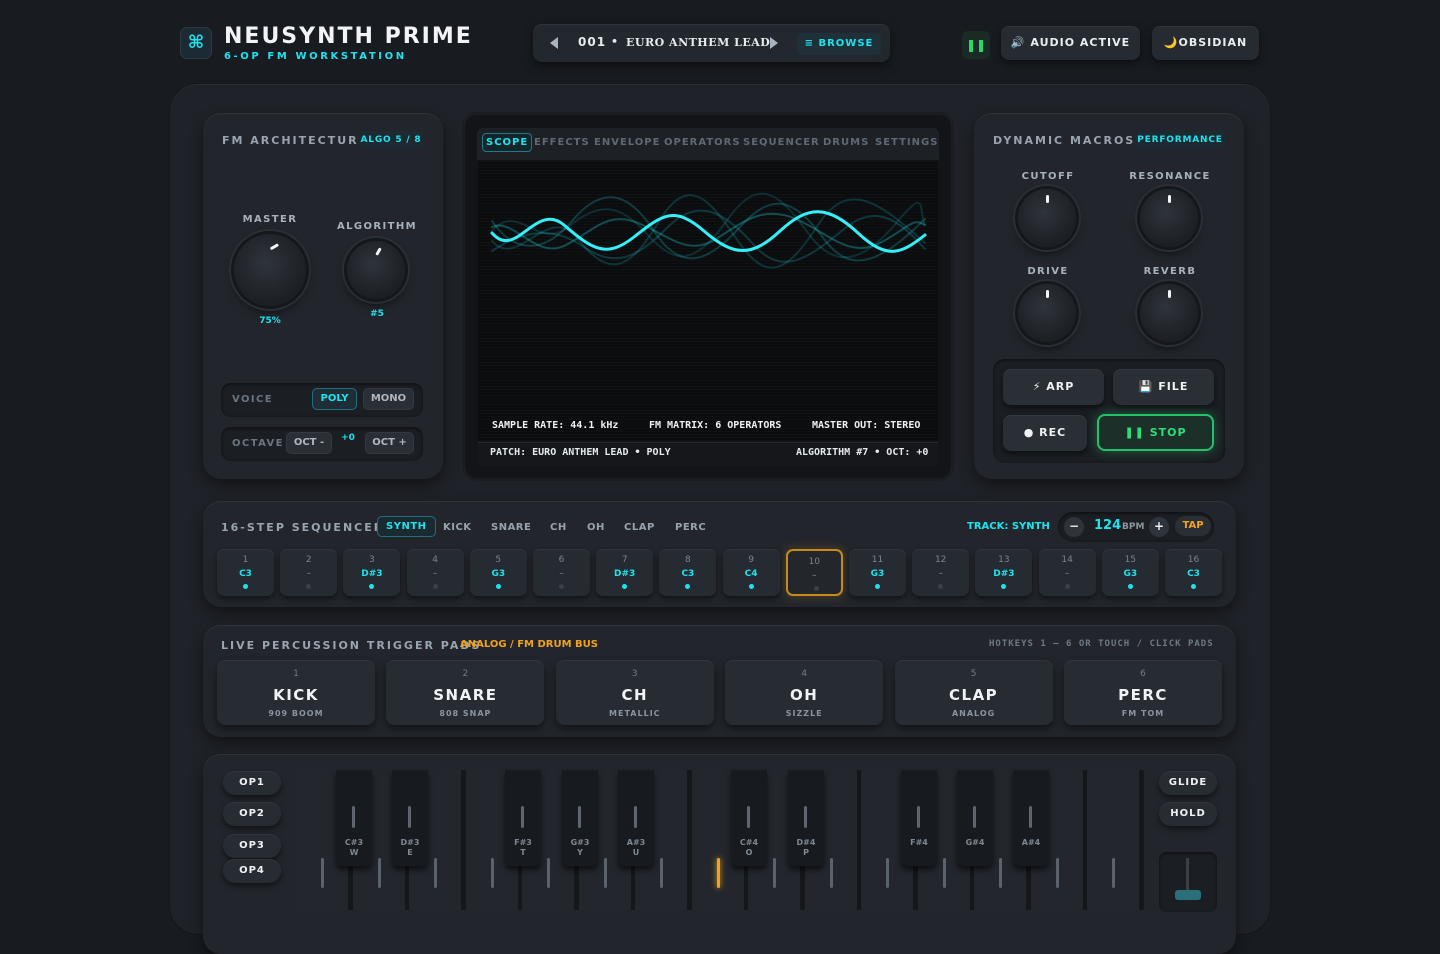 Image resolution: width=1440 pixels, height=954 pixels. I want to click on op3-button: OP3, so click(252, 846).